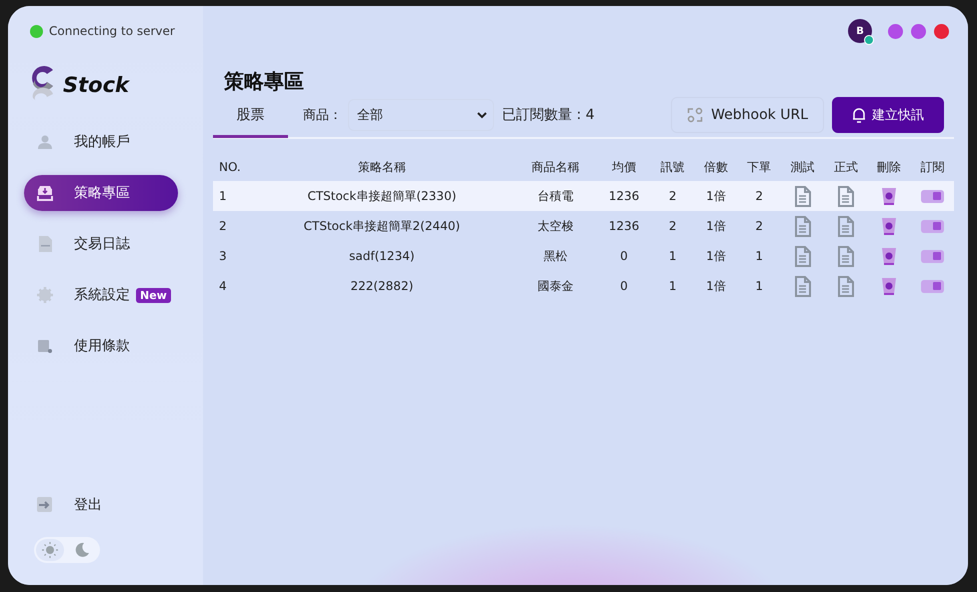 This screenshot has width=977, height=592. I want to click on link-icon, so click(695, 115).